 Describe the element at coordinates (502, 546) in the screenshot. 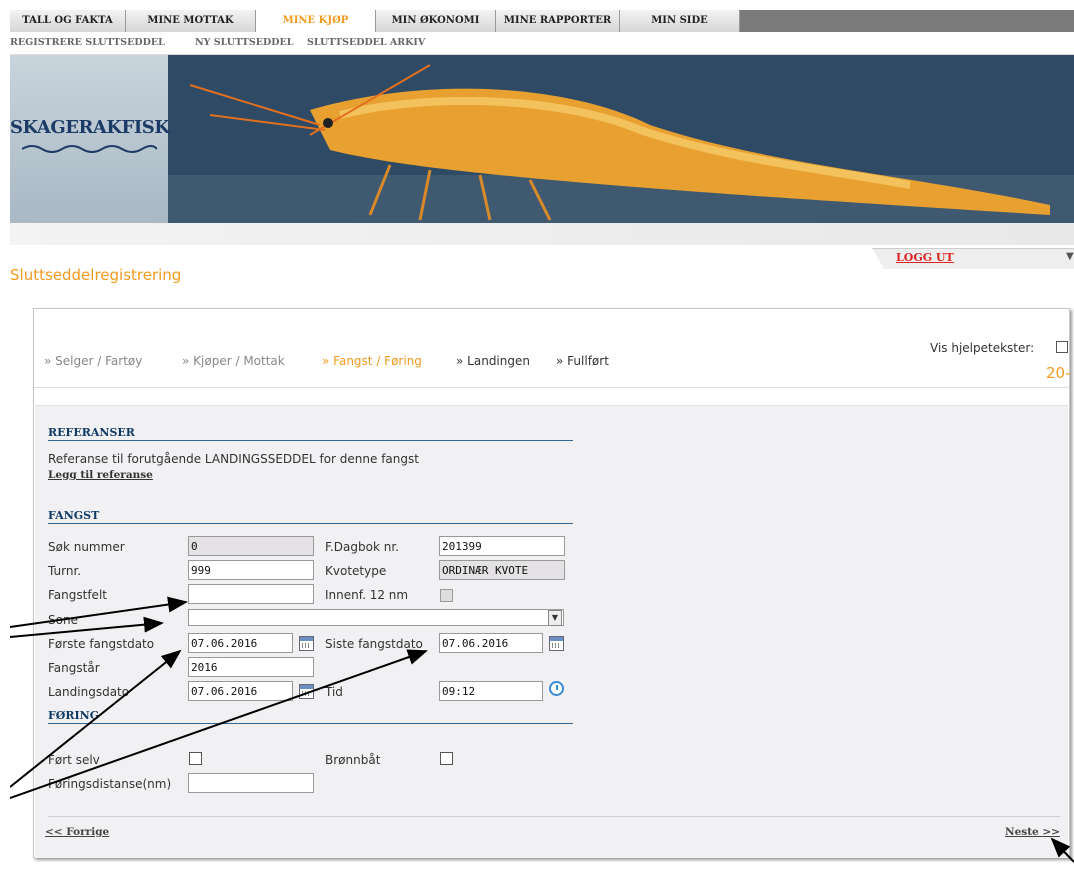

I see `f-dagbok-field: 201399` at that location.